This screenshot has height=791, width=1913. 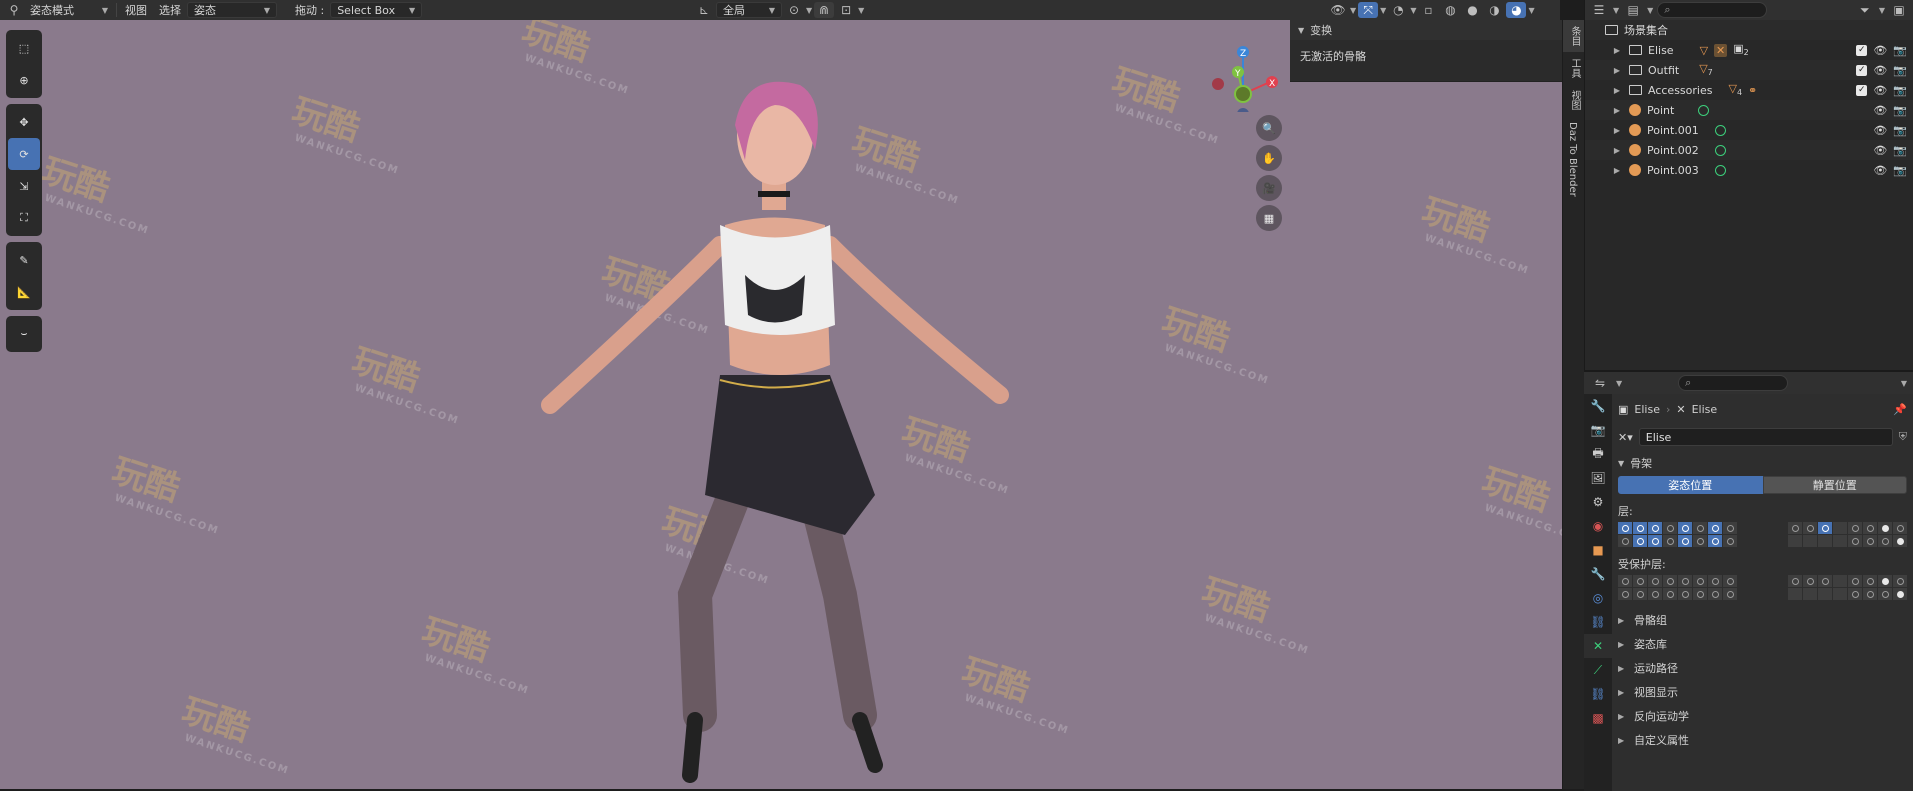 What do you see at coordinates (1690, 485) in the screenshot?
I see `pose-position-button: 姿态位置` at bounding box center [1690, 485].